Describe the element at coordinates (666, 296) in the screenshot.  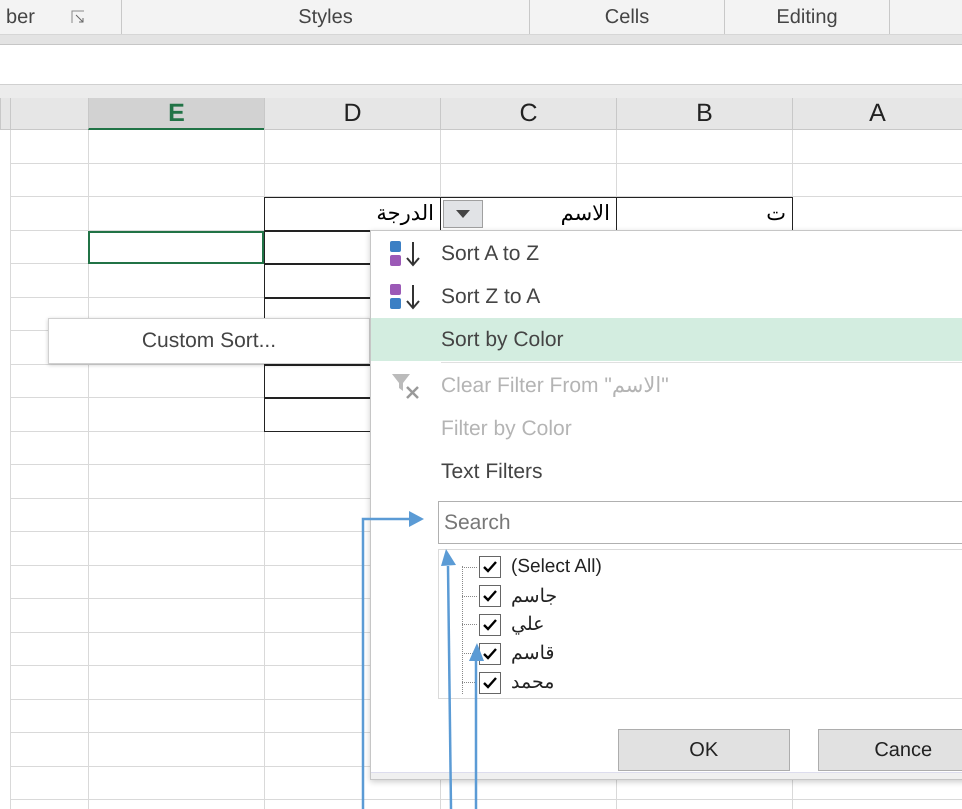
I see `menu-item: Sort Z to A` at that location.